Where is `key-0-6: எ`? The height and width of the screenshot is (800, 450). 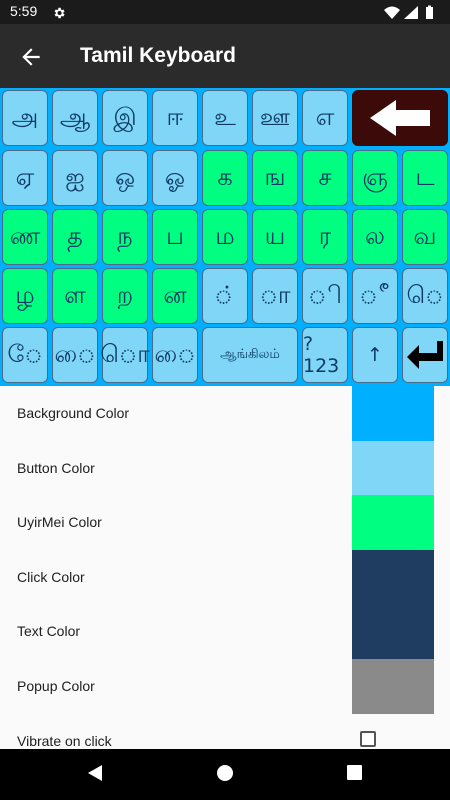 key-0-6: எ is located at coordinates (325, 118).